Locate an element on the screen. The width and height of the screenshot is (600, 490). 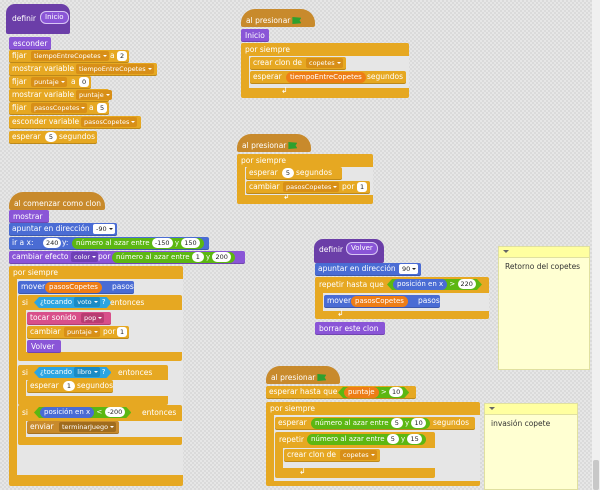
effect-dropdown: color is located at coordinates (85, 257).